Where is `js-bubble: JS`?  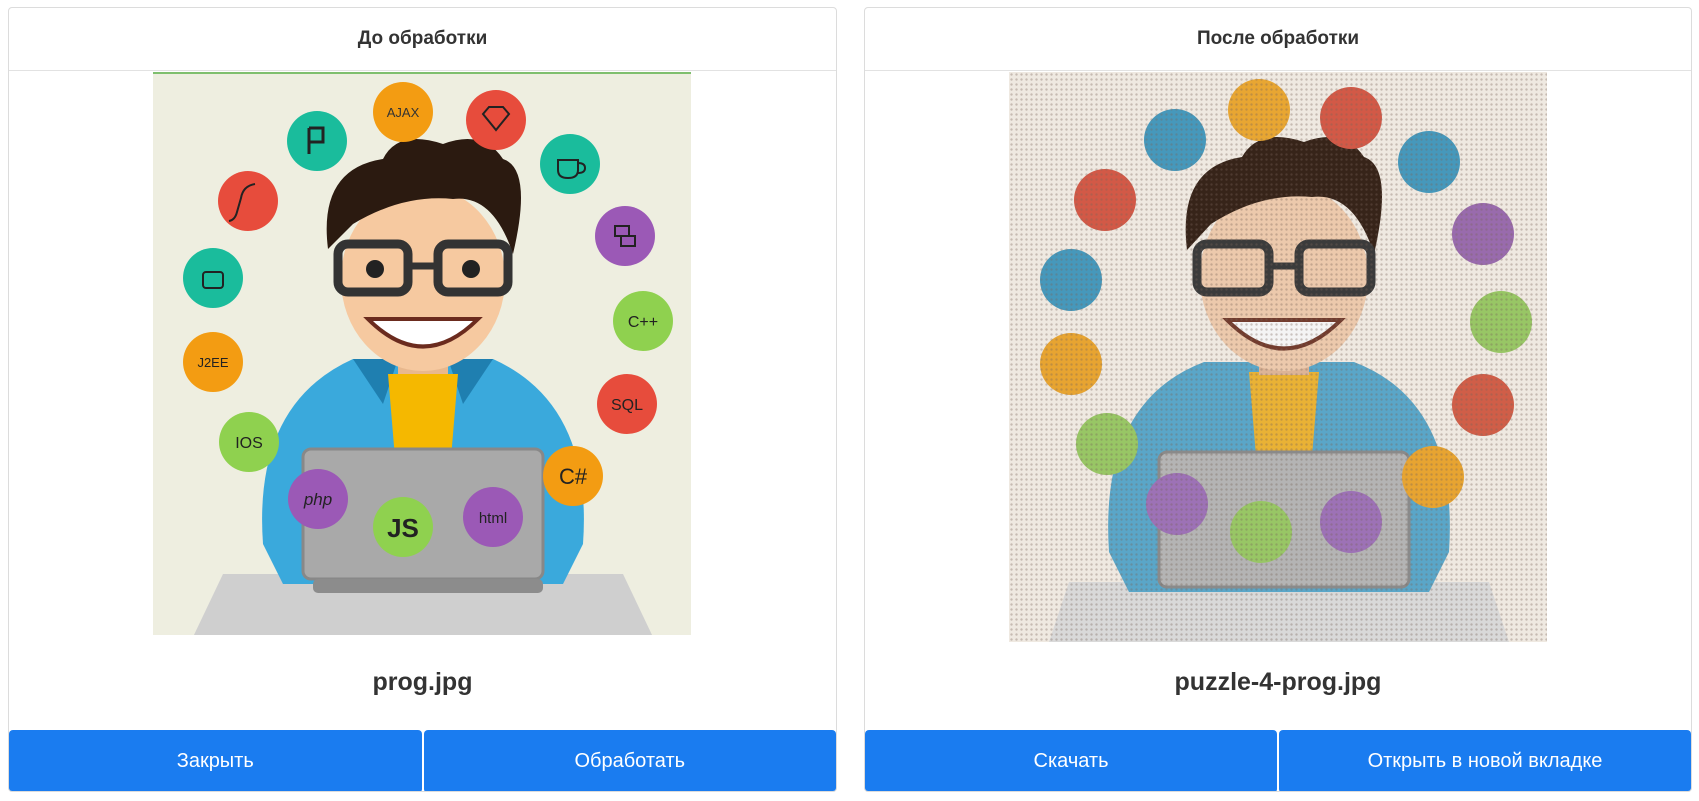 js-bubble: JS is located at coordinates (403, 527).